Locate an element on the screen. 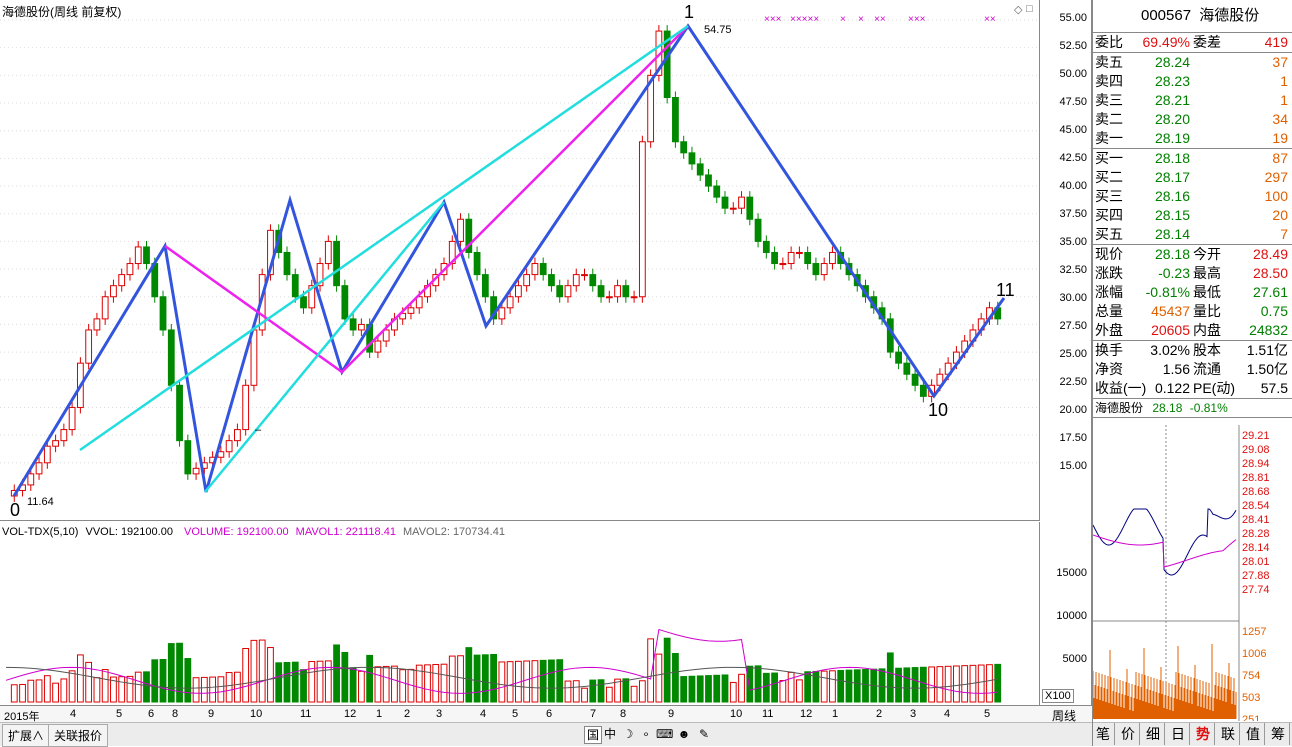 The width and height of the screenshot is (1292, 747). fin-label: 收益(一) is located at coordinates (1121, 388).